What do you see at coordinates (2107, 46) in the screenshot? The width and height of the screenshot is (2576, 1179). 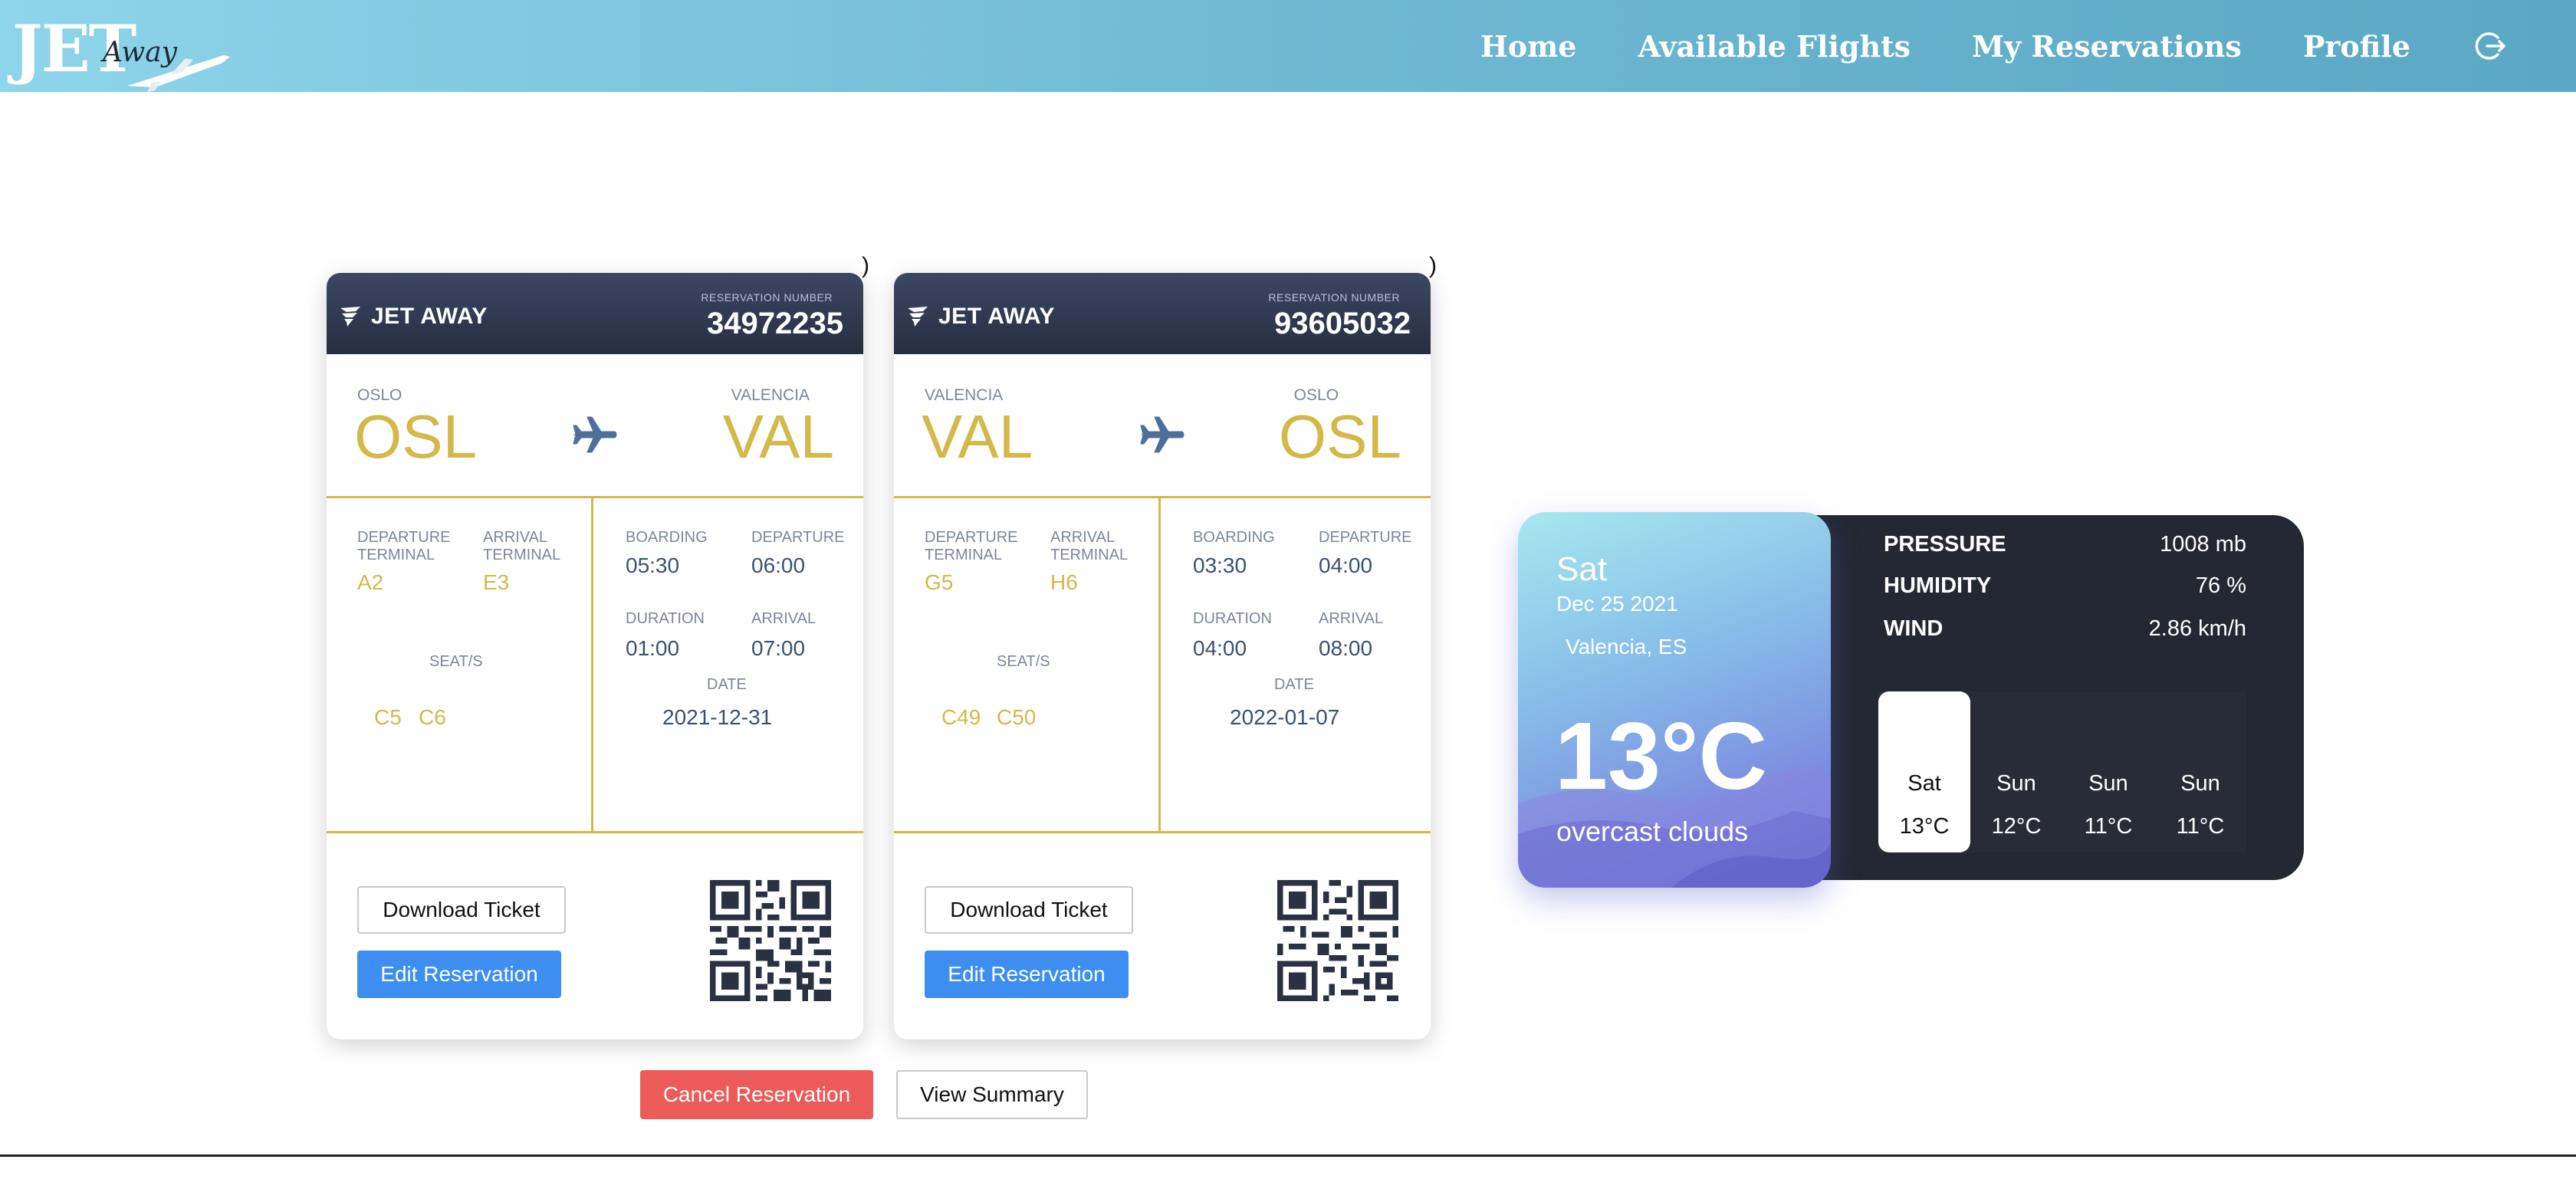 I see `nav-my-reservations: My Reservations` at bounding box center [2107, 46].